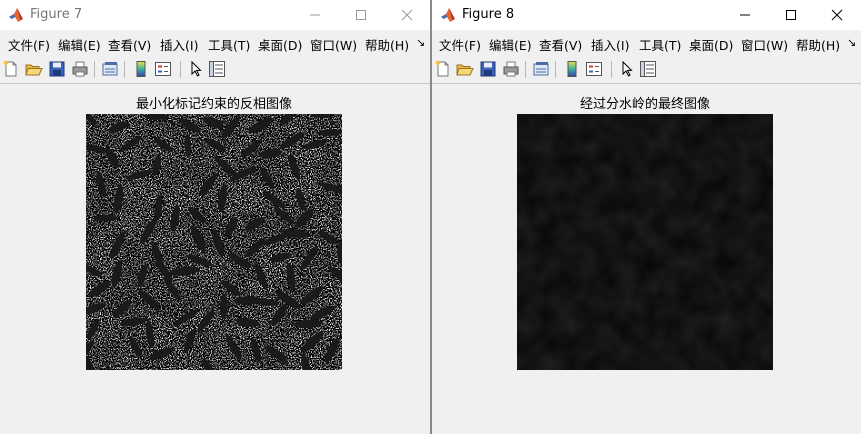  I want to click on window-title: Figure 7, so click(56, 14).